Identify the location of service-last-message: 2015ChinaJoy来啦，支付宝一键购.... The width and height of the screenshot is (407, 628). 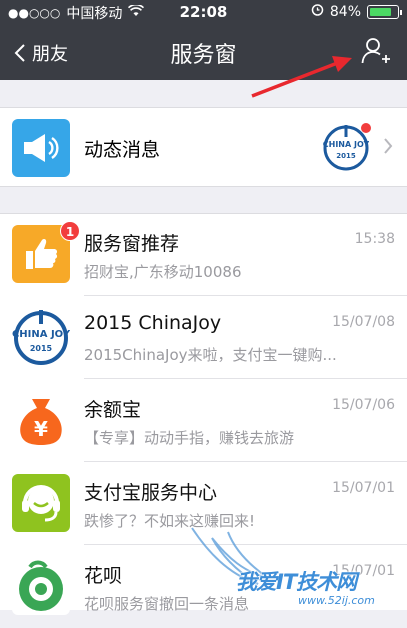
(210, 355).